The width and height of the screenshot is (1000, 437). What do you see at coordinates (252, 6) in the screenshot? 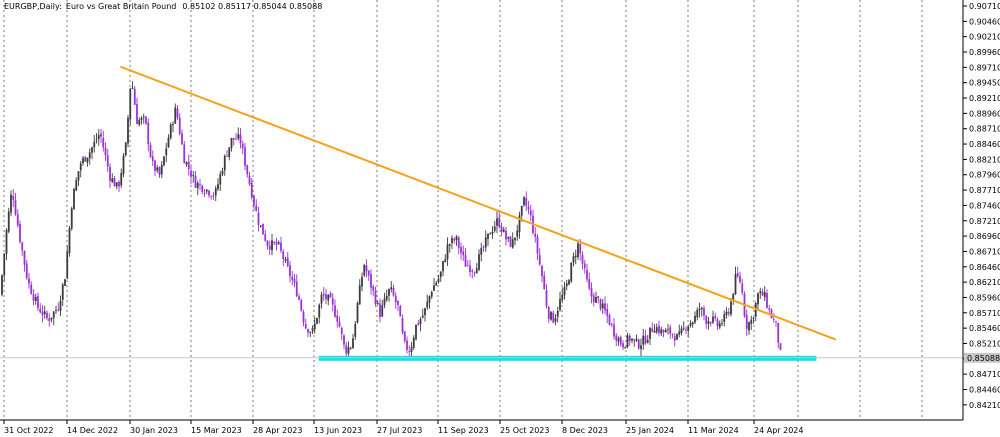
I see `ohlc-values: 0.85102 0.85117 0.85044 0.85088` at bounding box center [252, 6].